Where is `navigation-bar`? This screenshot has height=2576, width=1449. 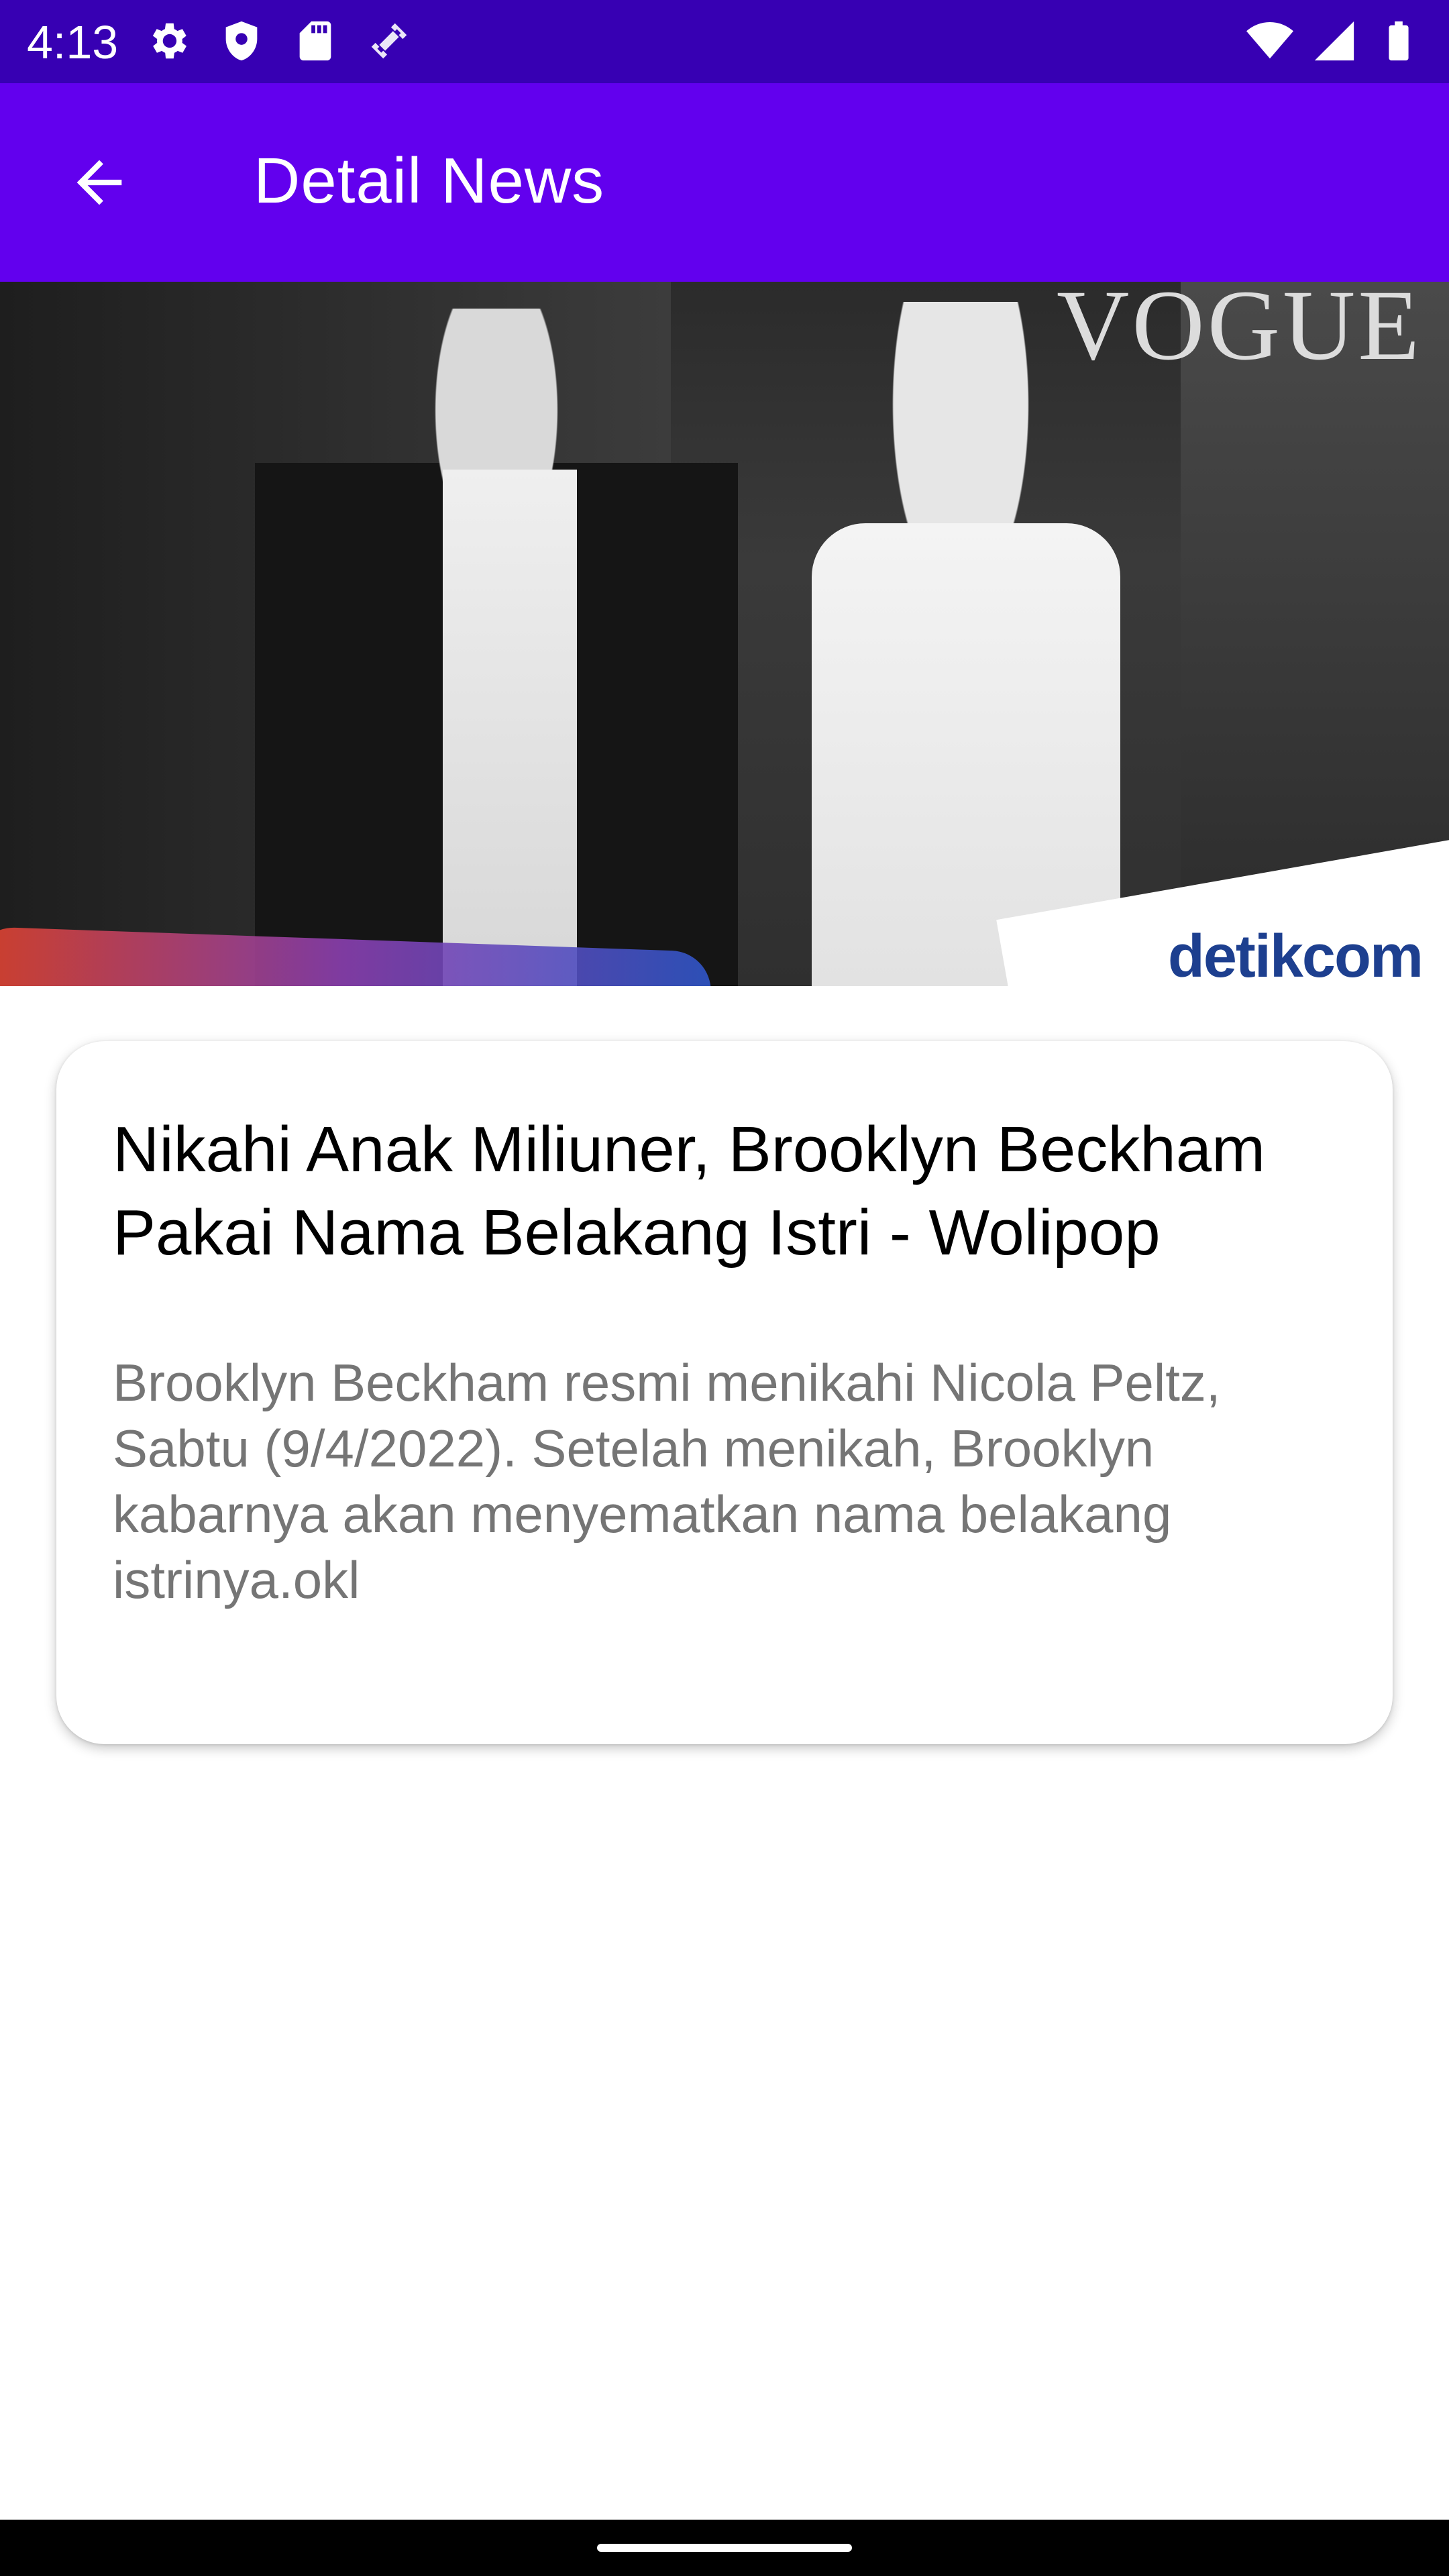
navigation-bar is located at coordinates (724, 2548).